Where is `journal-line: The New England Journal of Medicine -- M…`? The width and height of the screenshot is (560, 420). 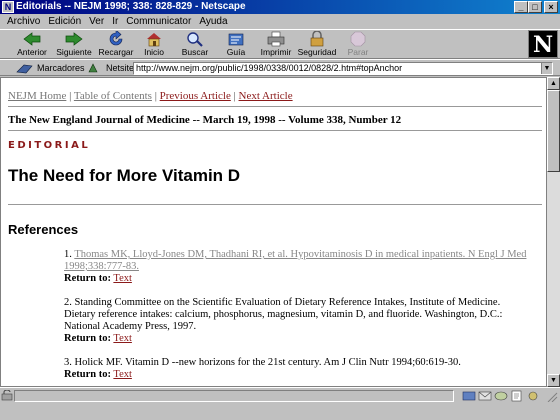 journal-line: The New England Journal of Medicine -- M… is located at coordinates (205, 120).